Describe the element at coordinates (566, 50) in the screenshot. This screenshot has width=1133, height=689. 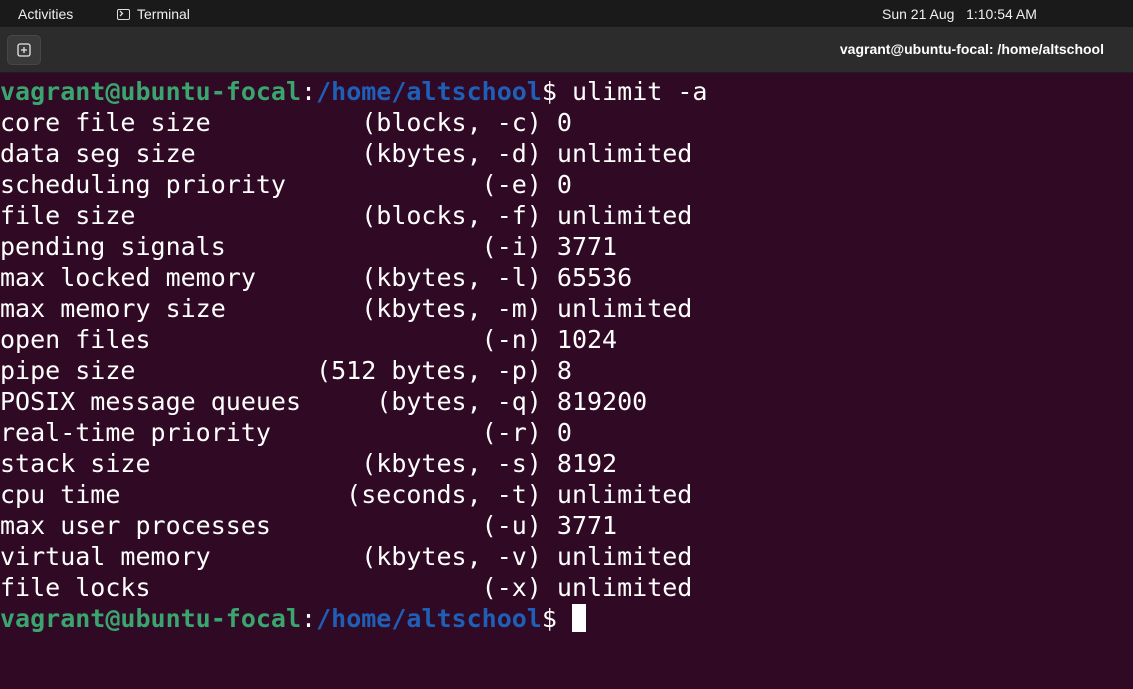
I see `window-titlebar: vagrant@ubuntu-focal: /home/altschool` at that location.